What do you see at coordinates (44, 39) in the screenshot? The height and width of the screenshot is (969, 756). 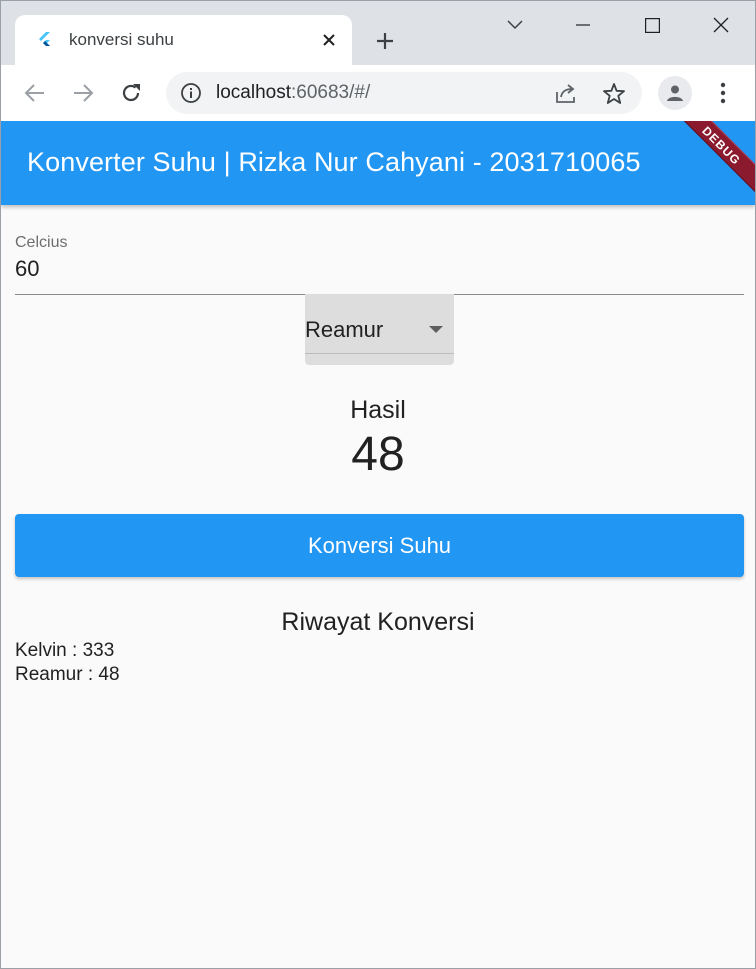 I see `flutter-icon` at bounding box center [44, 39].